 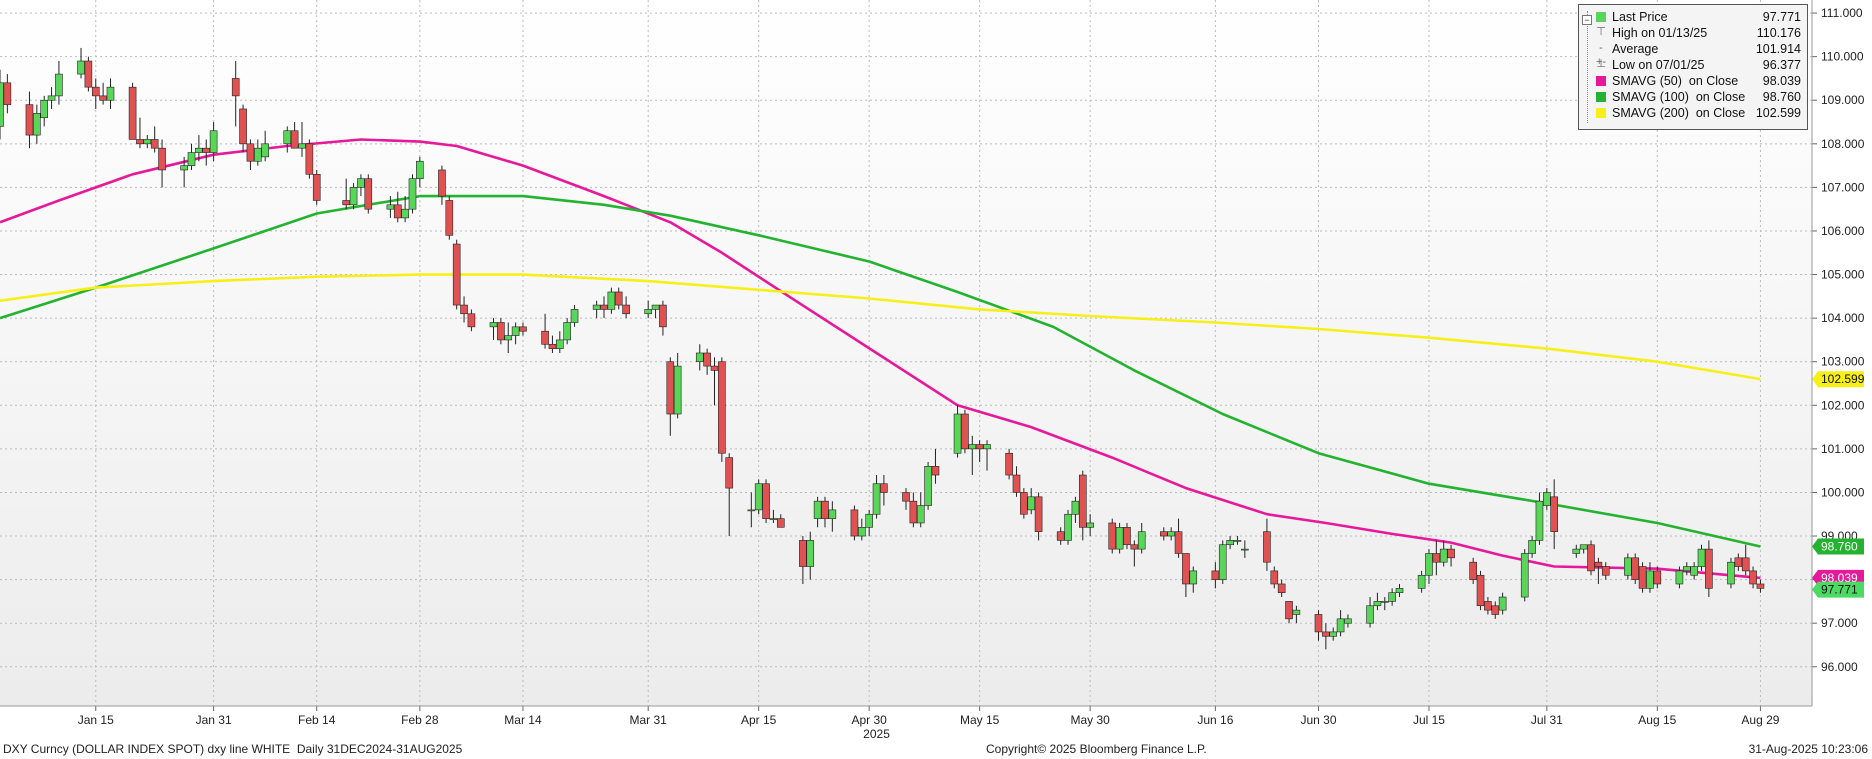 What do you see at coordinates (1778, 113) in the screenshot?
I see `legend-value: 102.599` at bounding box center [1778, 113].